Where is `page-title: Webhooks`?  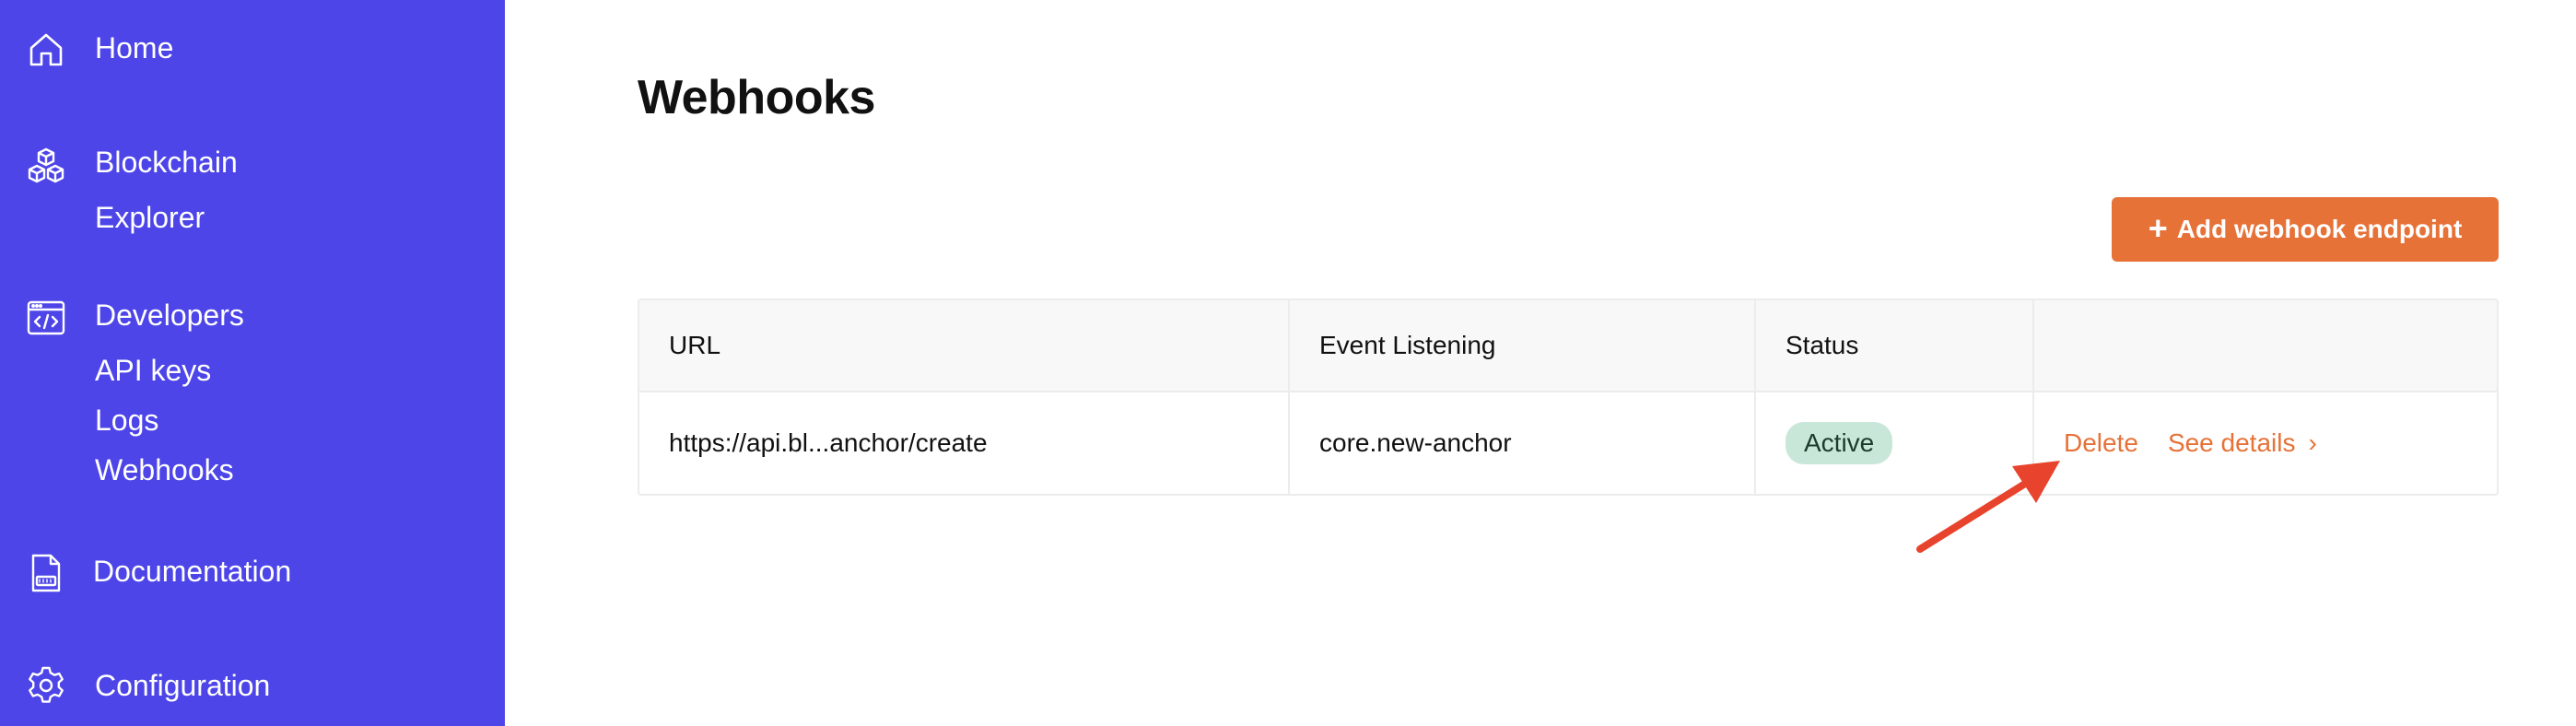
page-title: Webhooks is located at coordinates (756, 98).